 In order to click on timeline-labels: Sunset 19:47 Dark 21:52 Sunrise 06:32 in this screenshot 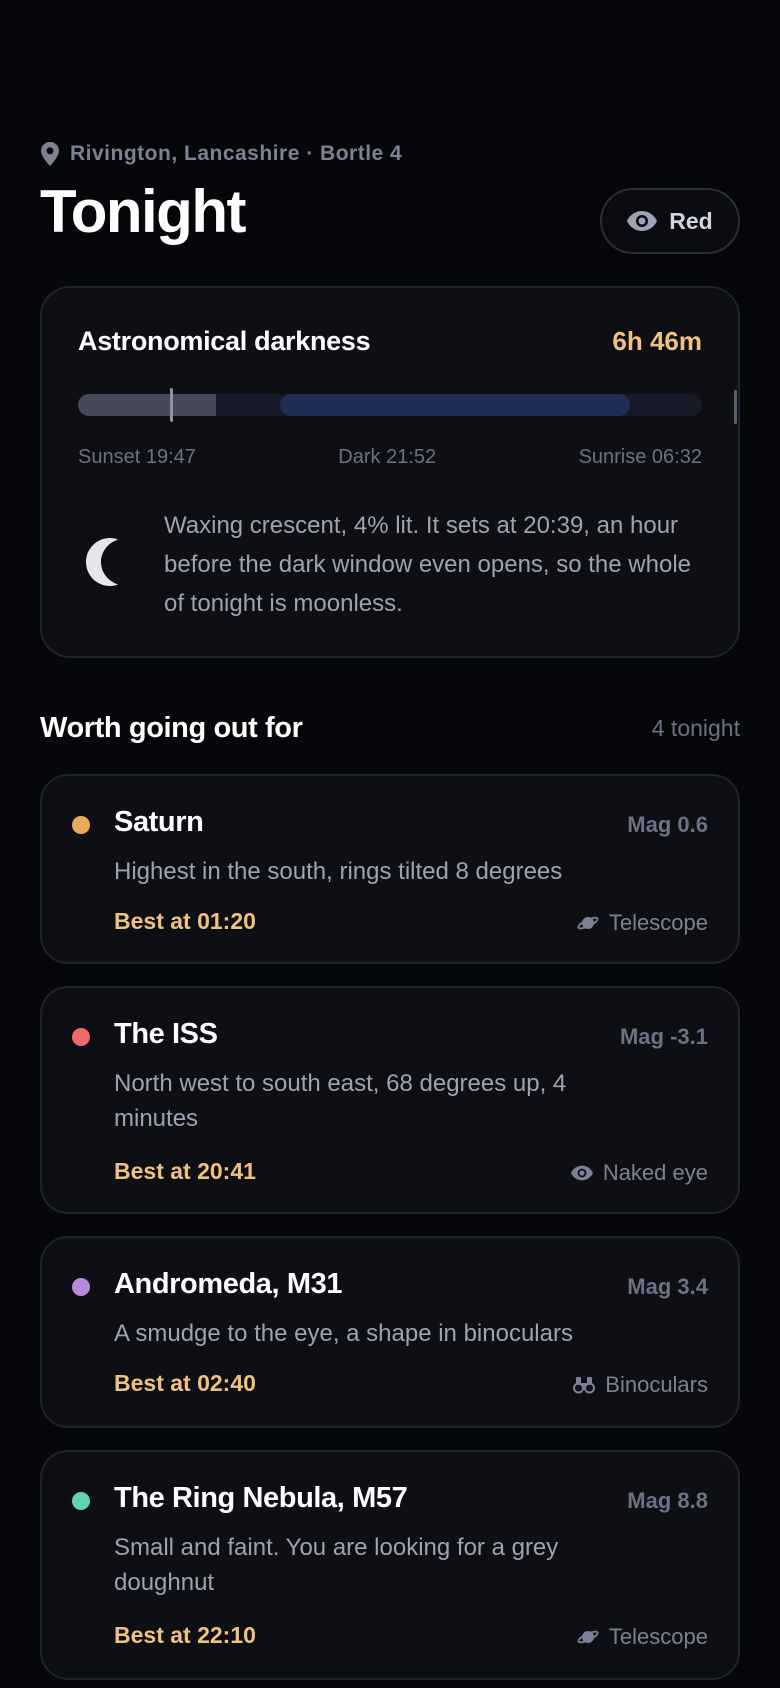, I will do `click(390, 457)`.